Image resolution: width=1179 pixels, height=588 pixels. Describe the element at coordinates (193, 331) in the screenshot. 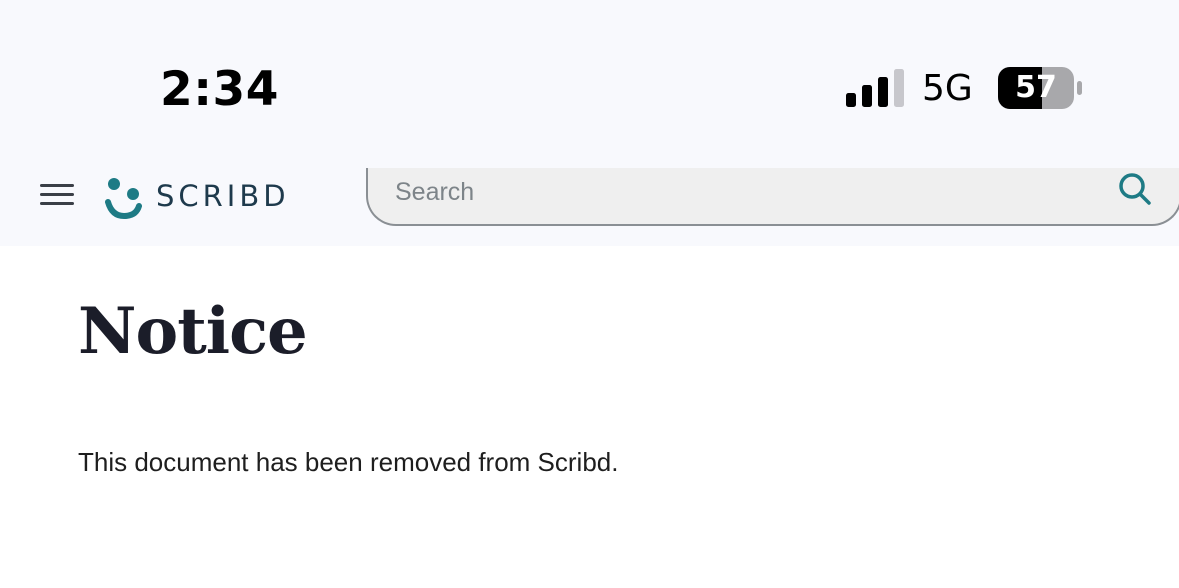

I see `page-title: Notice` at that location.